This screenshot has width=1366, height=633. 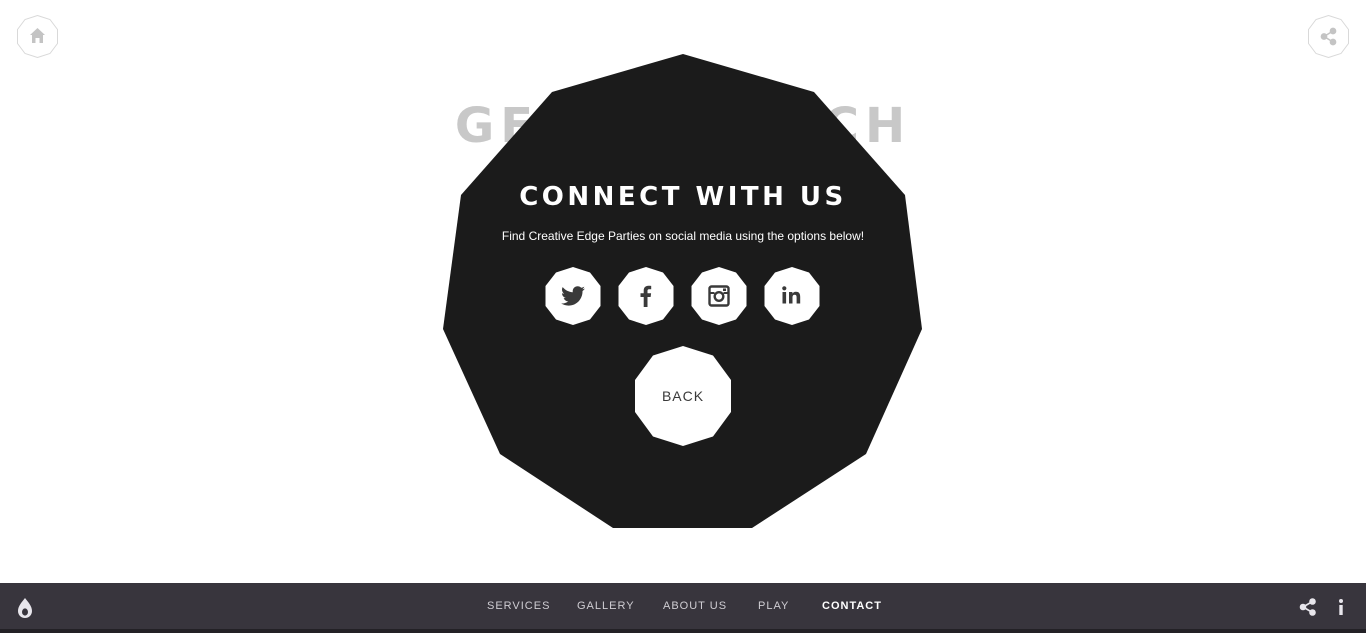 I want to click on linkedin-button-frame, so click(x=792, y=296).